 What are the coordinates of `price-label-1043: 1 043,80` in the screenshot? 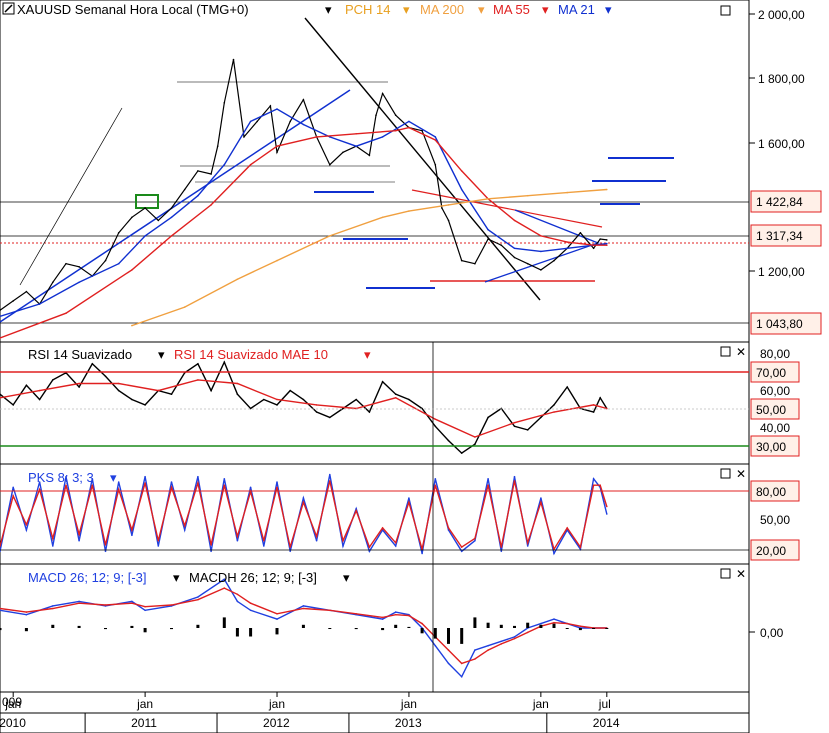 It's located at (779, 324).